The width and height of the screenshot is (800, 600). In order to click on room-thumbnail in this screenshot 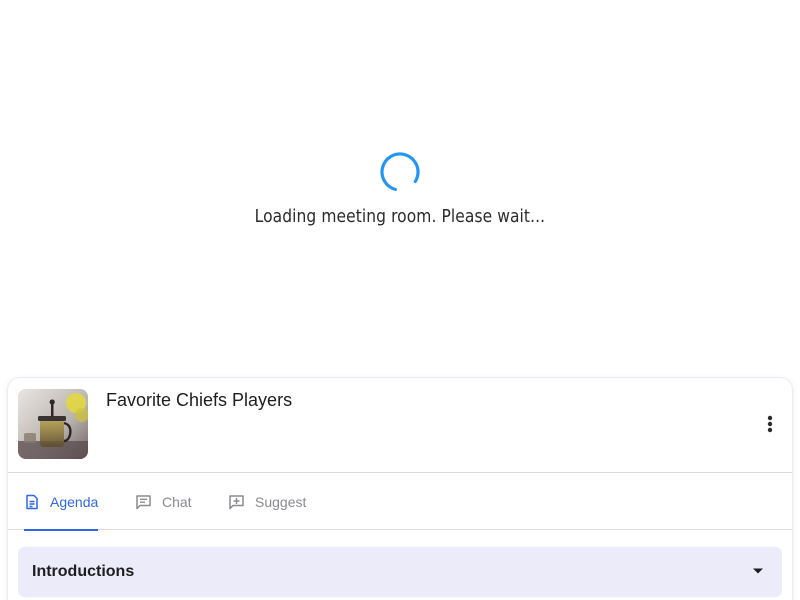, I will do `click(53, 424)`.